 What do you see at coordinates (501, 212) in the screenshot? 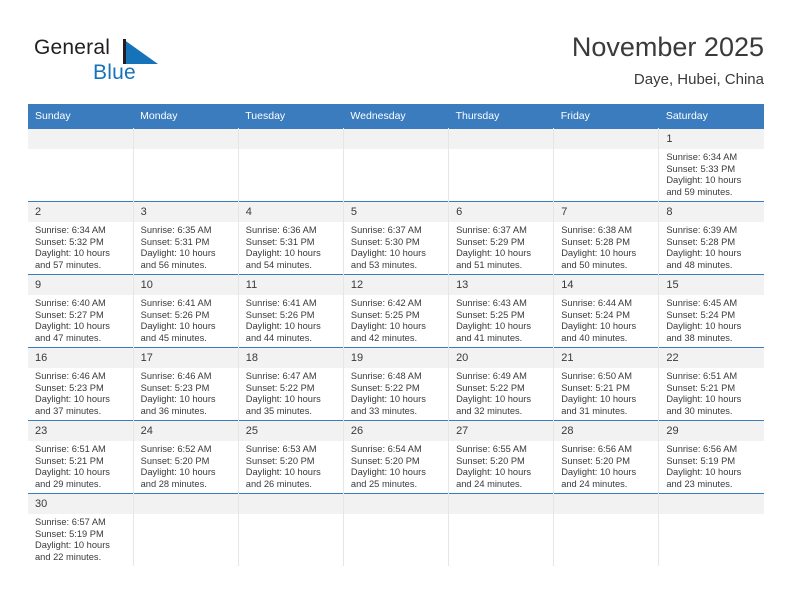
I see `day-number: 6` at bounding box center [501, 212].